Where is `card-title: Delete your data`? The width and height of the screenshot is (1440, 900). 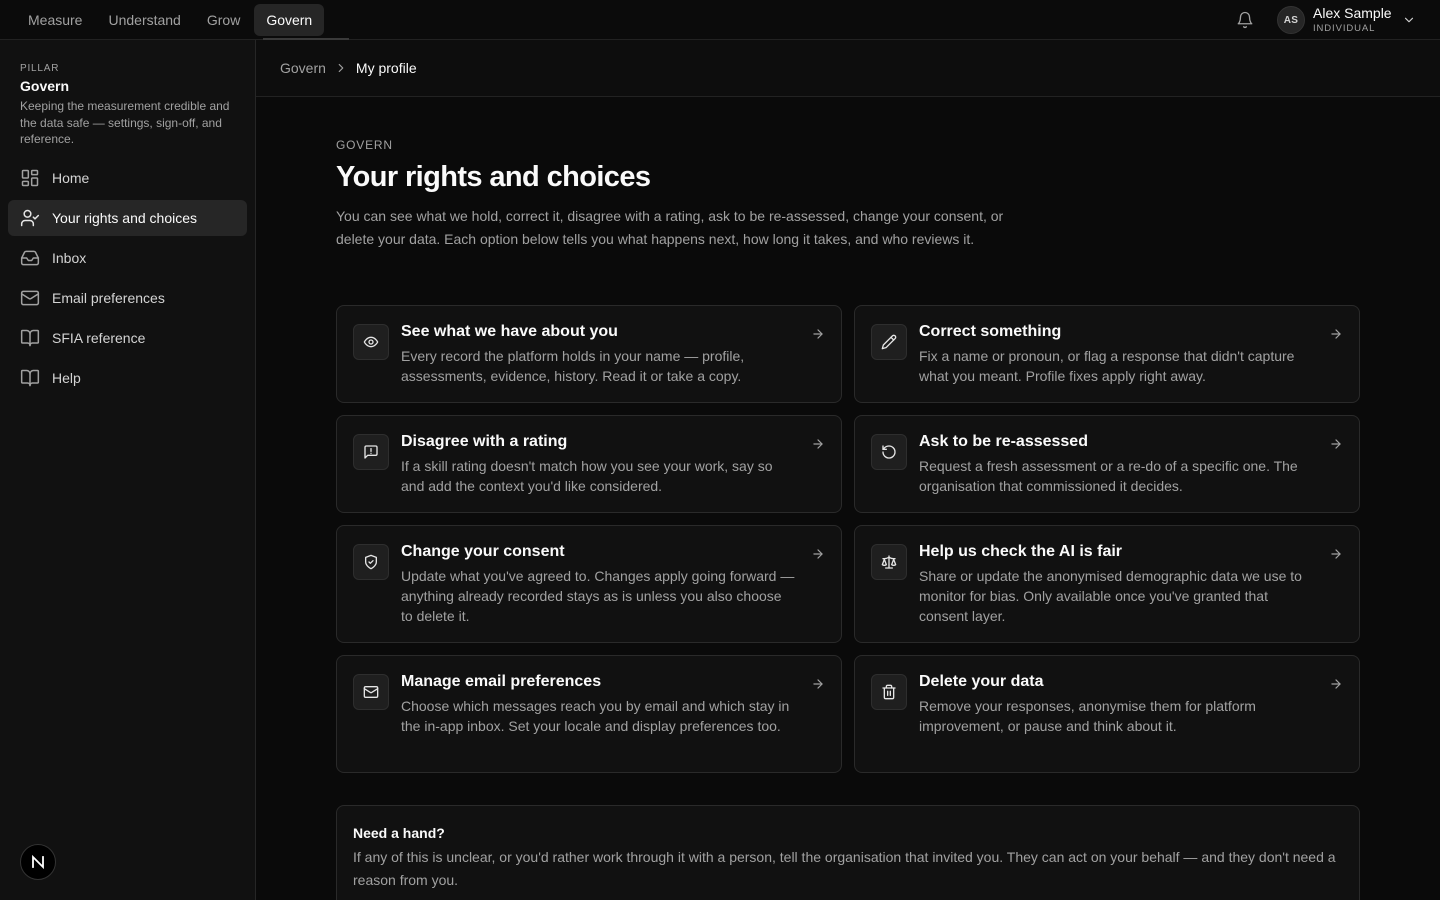
card-title: Delete your data is located at coordinates (981, 681).